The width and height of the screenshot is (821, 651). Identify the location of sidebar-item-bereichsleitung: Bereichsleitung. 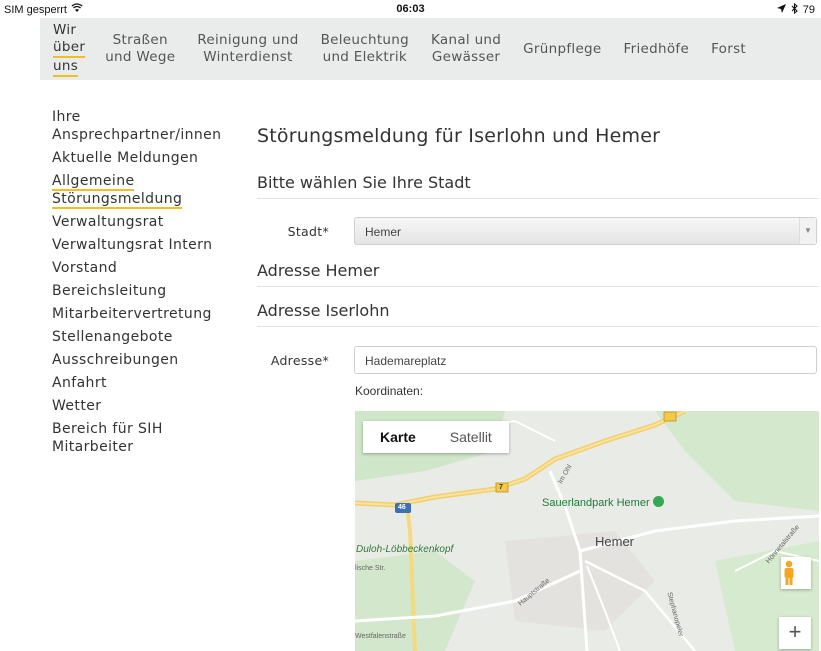
(147, 291).